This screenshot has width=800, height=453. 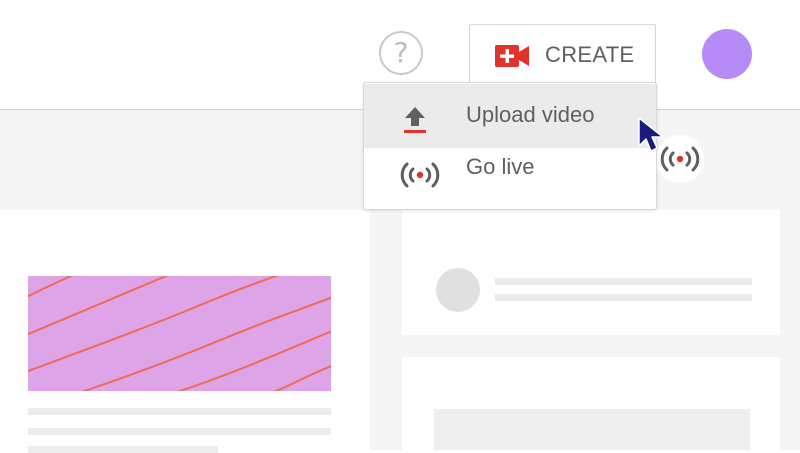 I want to click on menu-item-upload-video: Upload video, so click(x=510, y=116).